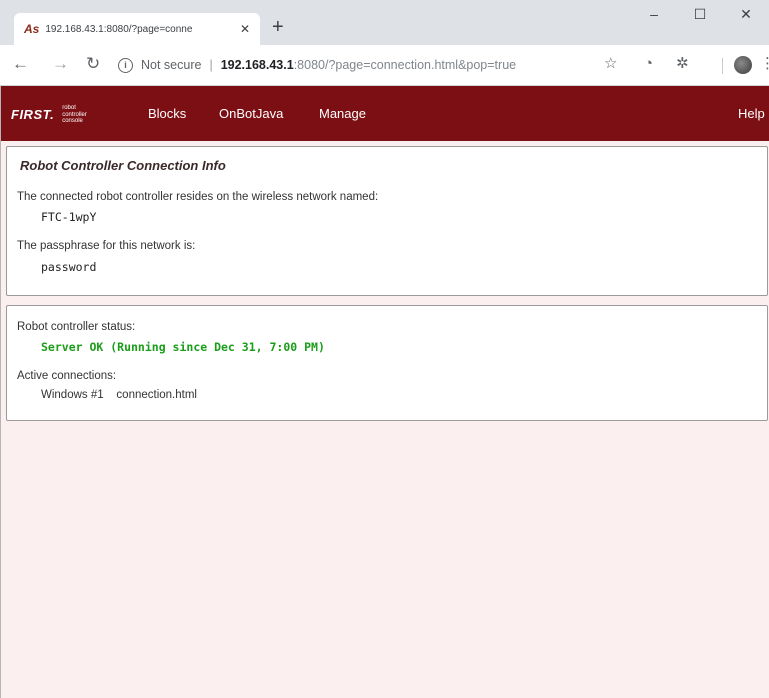  I want to click on nav-link-onbotjava: OnBotJava, so click(251, 114).